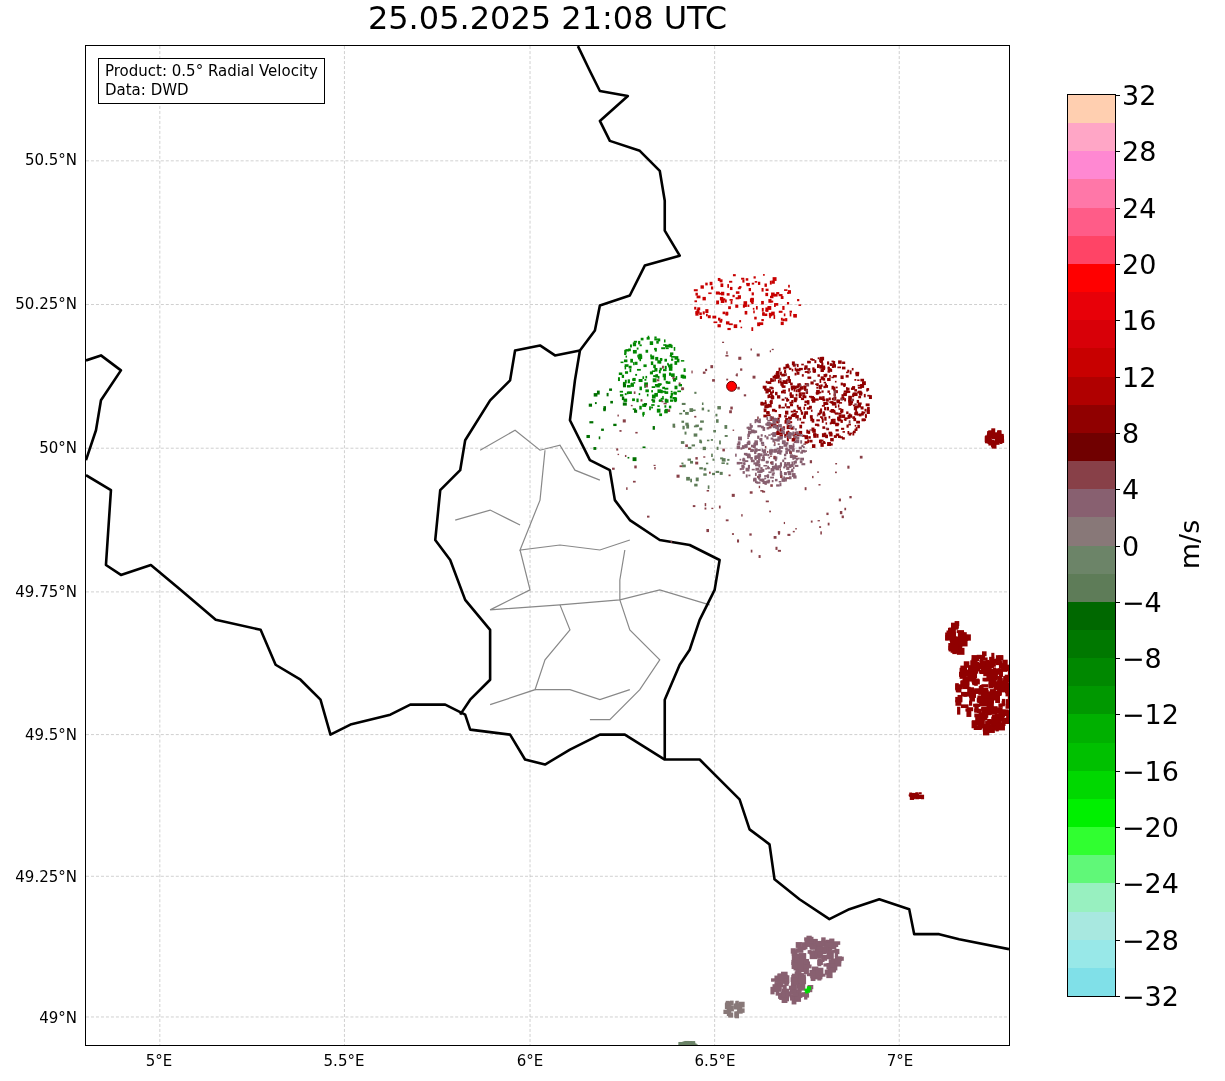 Image resolution: width=1225 pixels, height=1081 pixels. What do you see at coordinates (1150, 827) in the screenshot?
I see `scale-label: −20` at bounding box center [1150, 827].